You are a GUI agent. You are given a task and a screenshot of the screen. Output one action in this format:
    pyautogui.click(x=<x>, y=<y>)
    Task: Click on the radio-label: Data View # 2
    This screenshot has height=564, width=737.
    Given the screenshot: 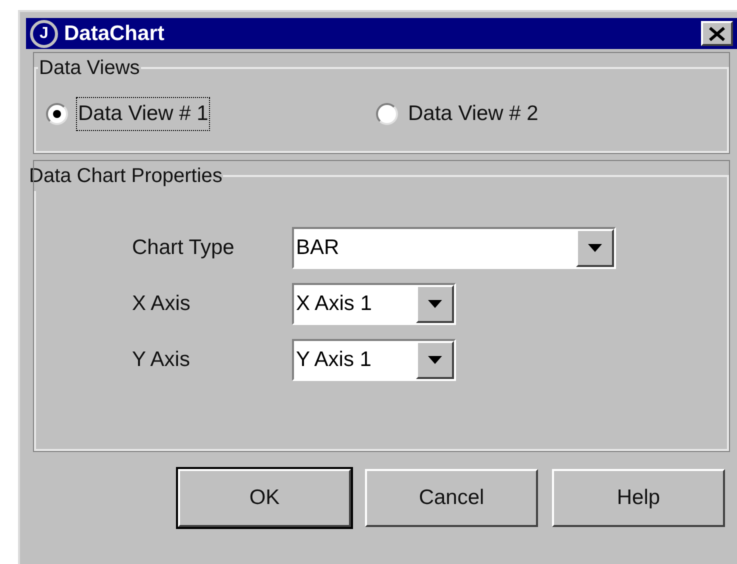 What is the action you would take?
    pyautogui.click(x=473, y=114)
    